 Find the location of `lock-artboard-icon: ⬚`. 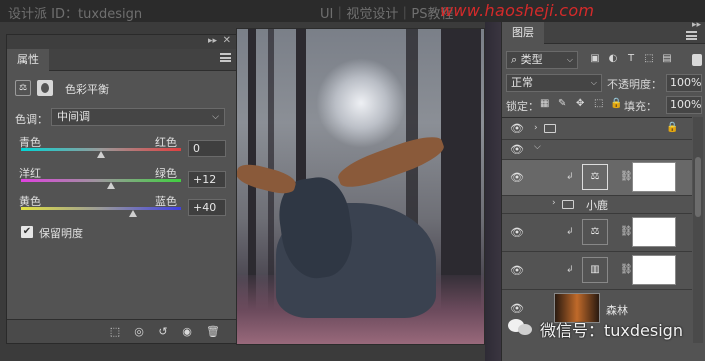

lock-artboard-icon: ⬚ is located at coordinates (598, 103).